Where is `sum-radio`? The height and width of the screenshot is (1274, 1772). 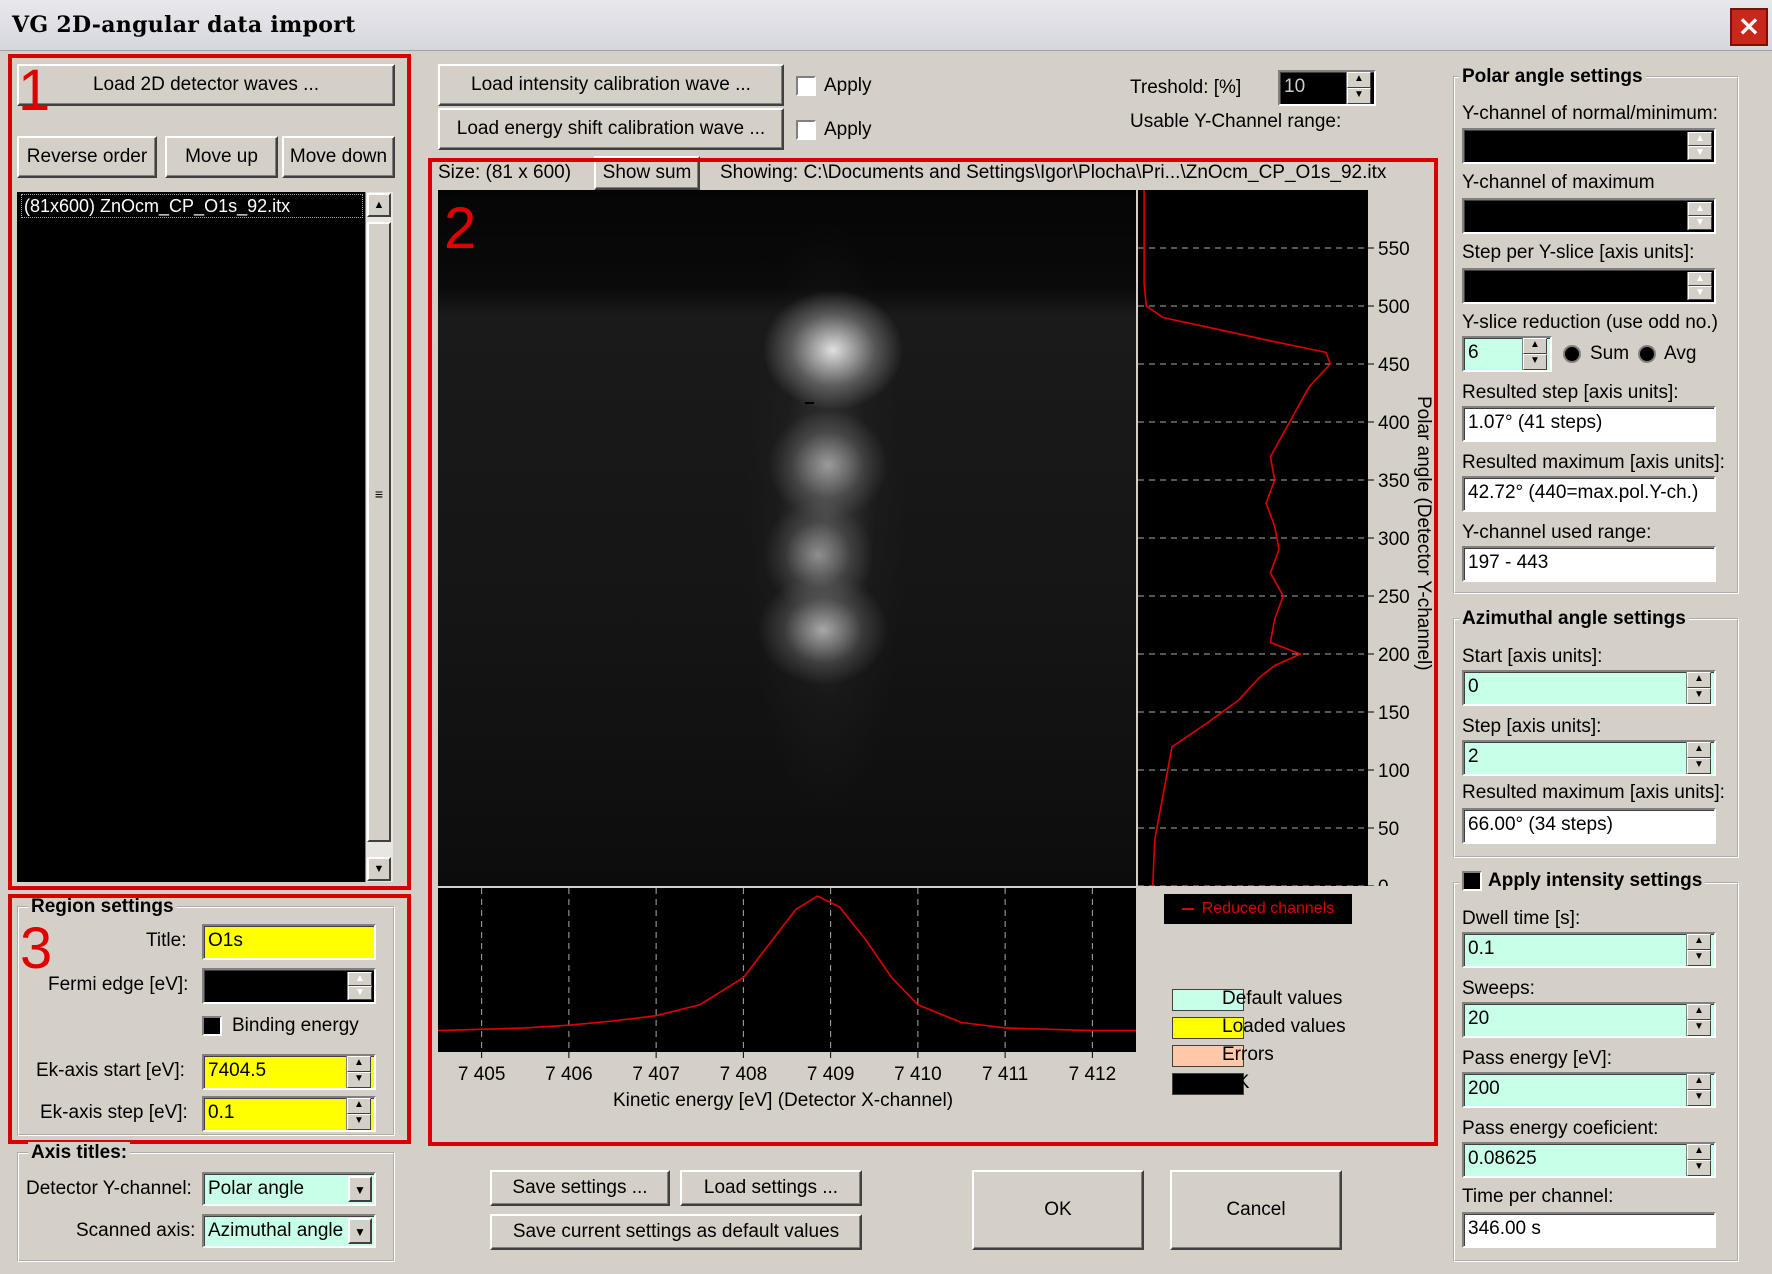 sum-radio is located at coordinates (1572, 354).